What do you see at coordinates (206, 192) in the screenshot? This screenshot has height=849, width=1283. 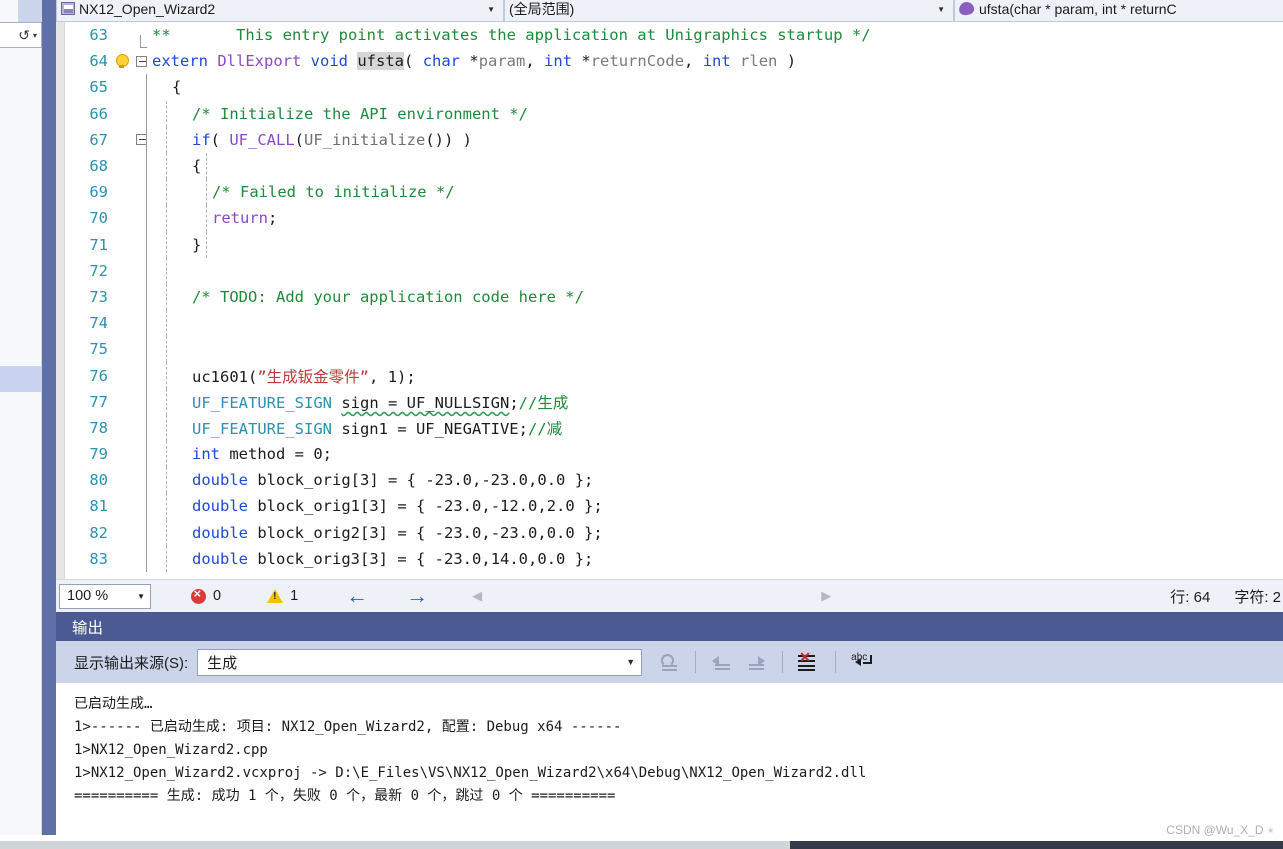 I see `structure-guide-dashed-inner` at bounding box center [206, 192].